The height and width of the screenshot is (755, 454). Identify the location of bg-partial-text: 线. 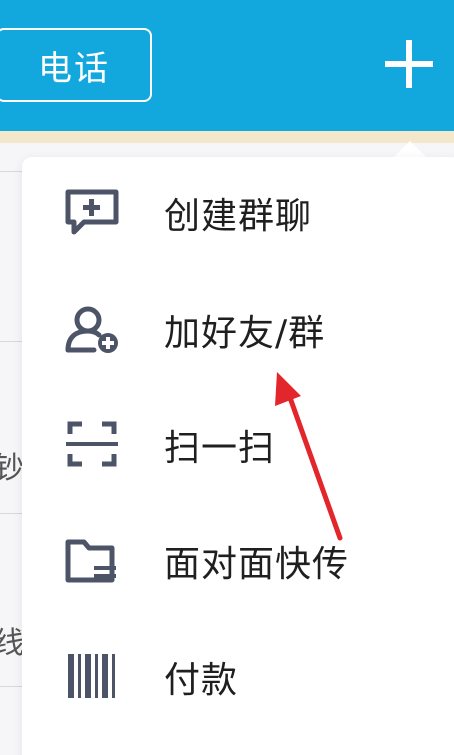
(12, 643).